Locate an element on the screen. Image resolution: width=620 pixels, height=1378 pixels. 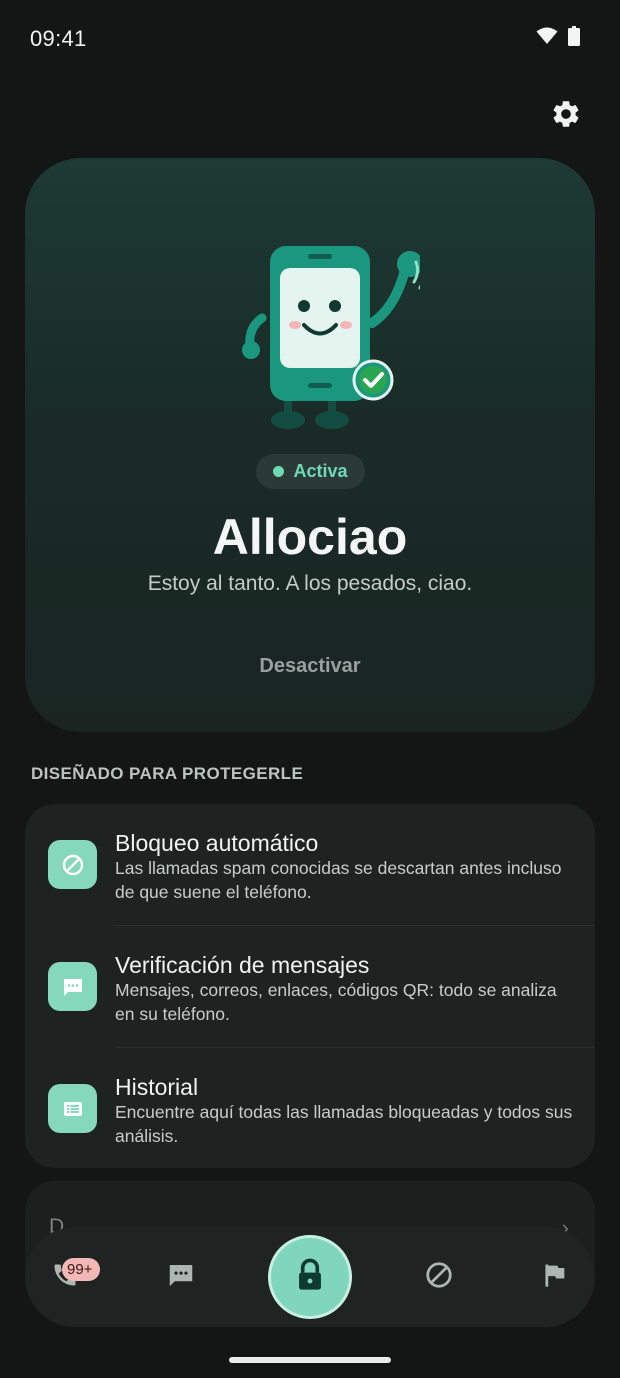
app-title: Allociao is located at coordinates (310, 537).